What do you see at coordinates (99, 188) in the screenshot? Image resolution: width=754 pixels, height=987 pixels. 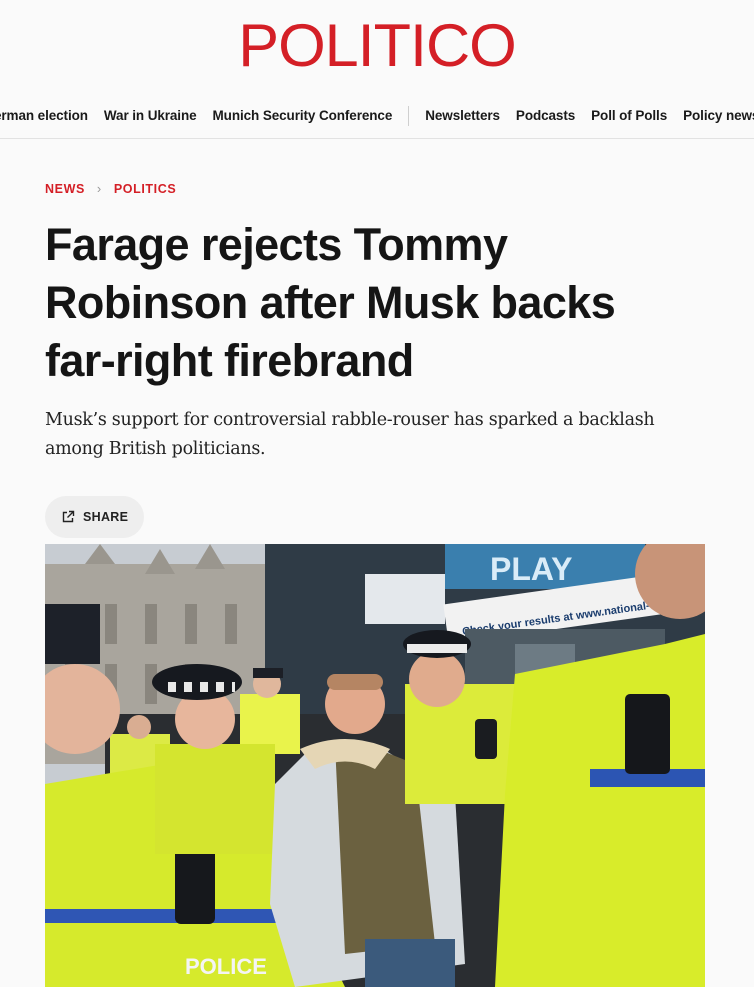 I see `chevron-right-icon: ›` at bounding box center [99, 188].